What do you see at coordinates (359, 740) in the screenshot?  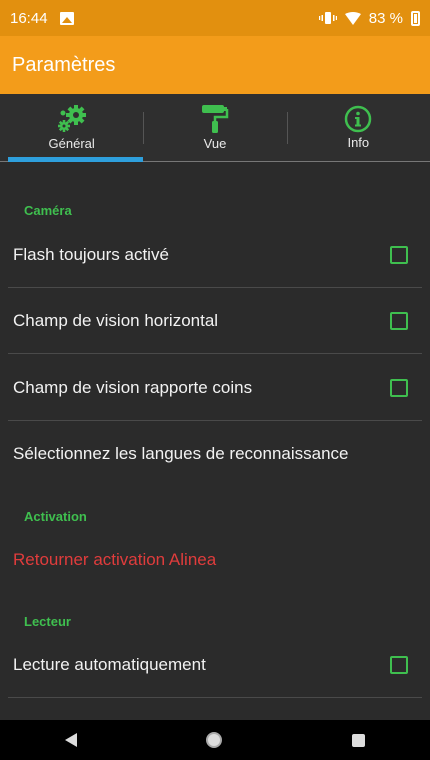 I see `recents-icon` at bounding box center [359, 740].